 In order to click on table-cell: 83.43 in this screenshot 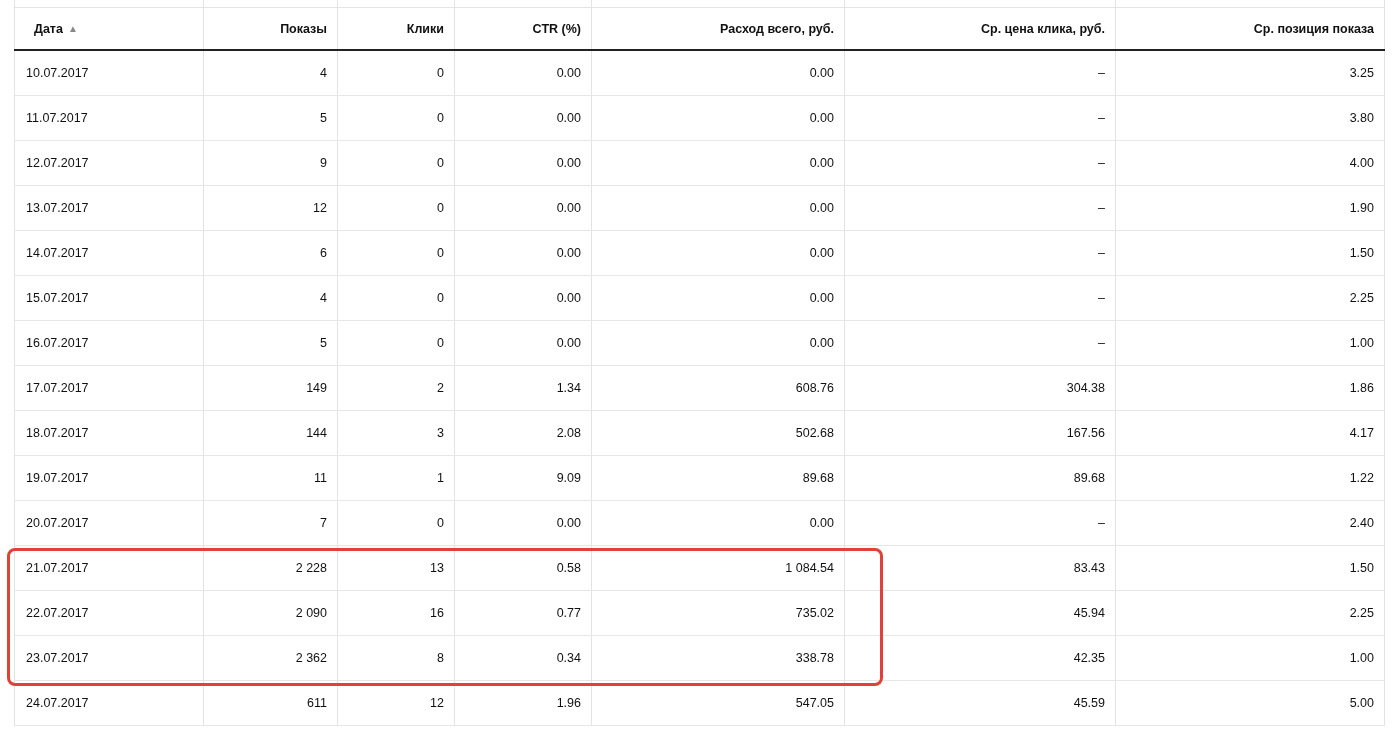, I will do `click(1089, 568)`.